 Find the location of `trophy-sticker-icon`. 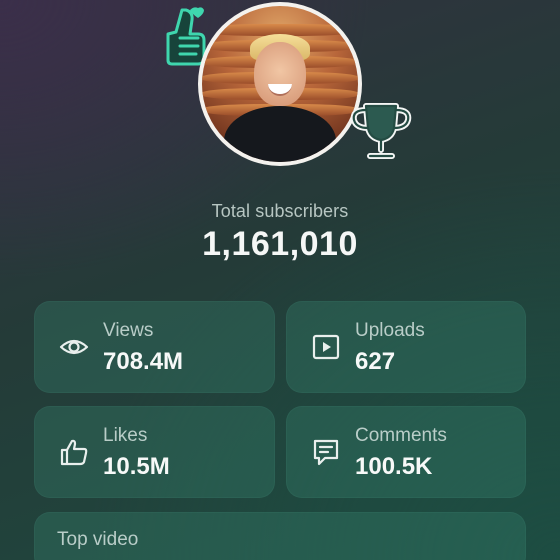

trophy-sticker-icon is located at coordinates (381, 131).